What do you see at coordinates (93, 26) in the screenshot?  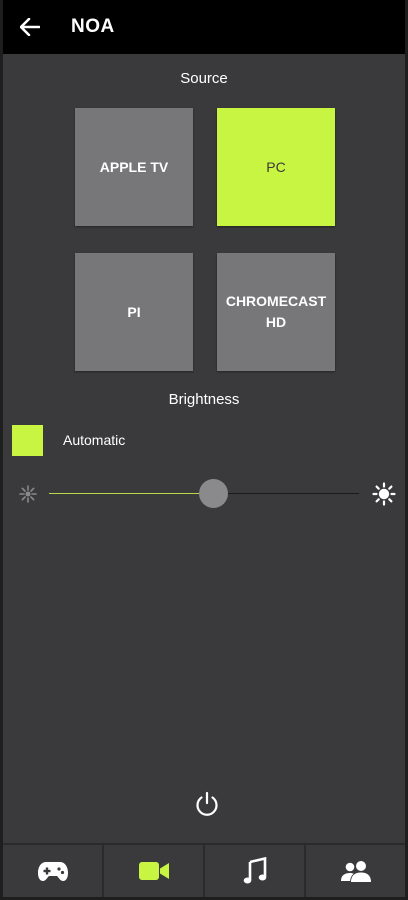 I see `page-title: NOA` at bounding box center [93, 26].